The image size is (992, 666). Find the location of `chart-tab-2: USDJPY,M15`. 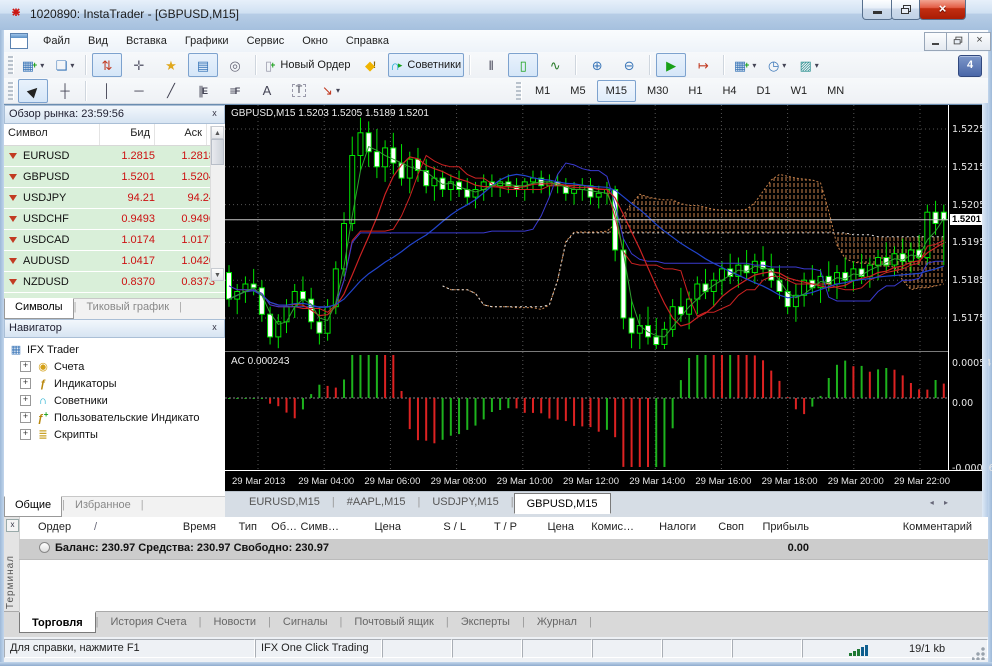

chart-tab-2: USDJPY,M15 is located at coordinates (465, 501).